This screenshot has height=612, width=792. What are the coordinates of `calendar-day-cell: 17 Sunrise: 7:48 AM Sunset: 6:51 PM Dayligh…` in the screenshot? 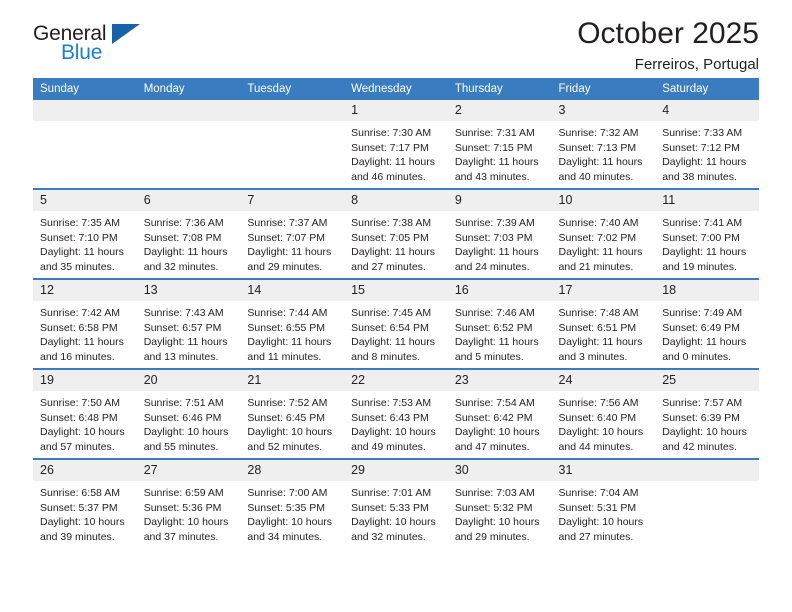 It's located at (603, 323).